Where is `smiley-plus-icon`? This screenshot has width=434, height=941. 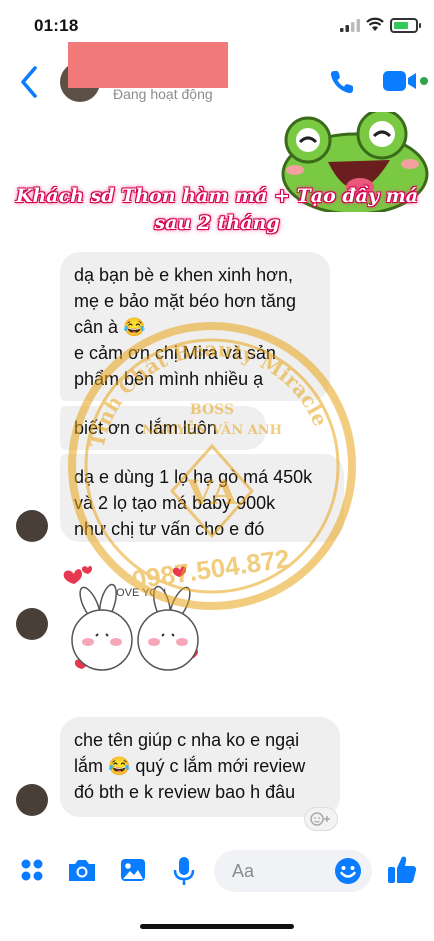 smiley-plus-icon is located at coordinates (320, 819).